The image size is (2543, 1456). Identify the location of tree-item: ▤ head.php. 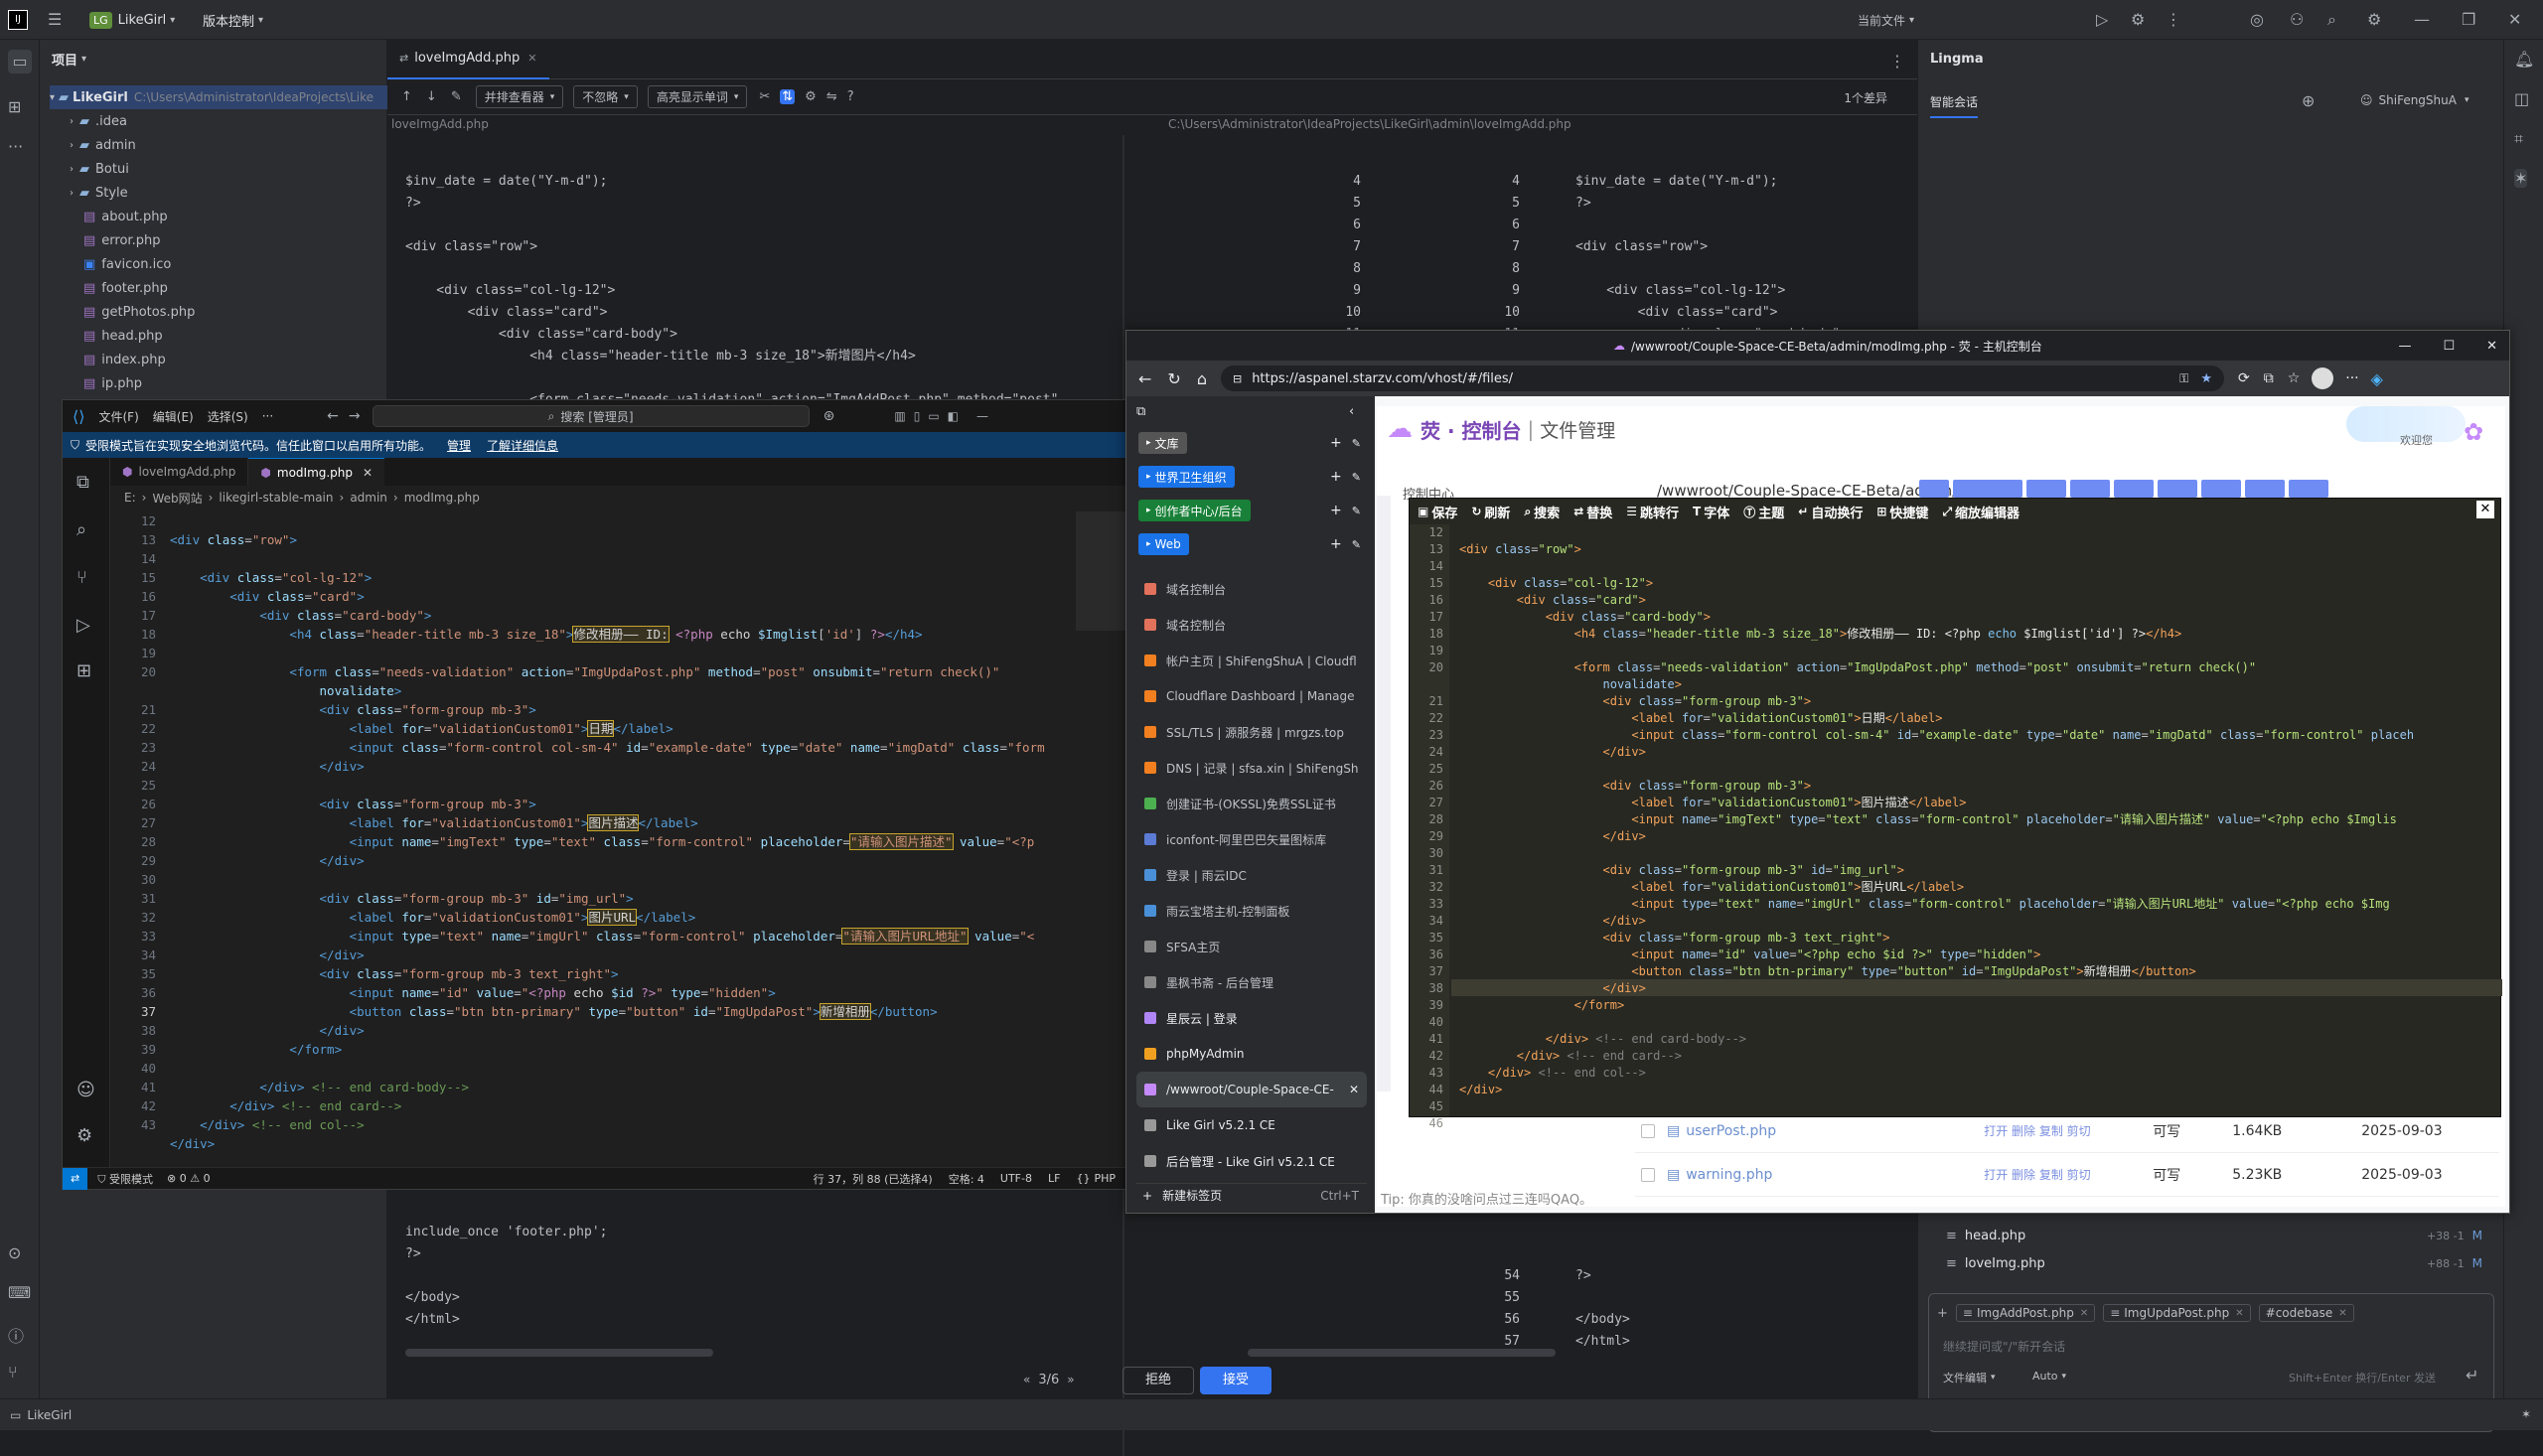
(228, 336).